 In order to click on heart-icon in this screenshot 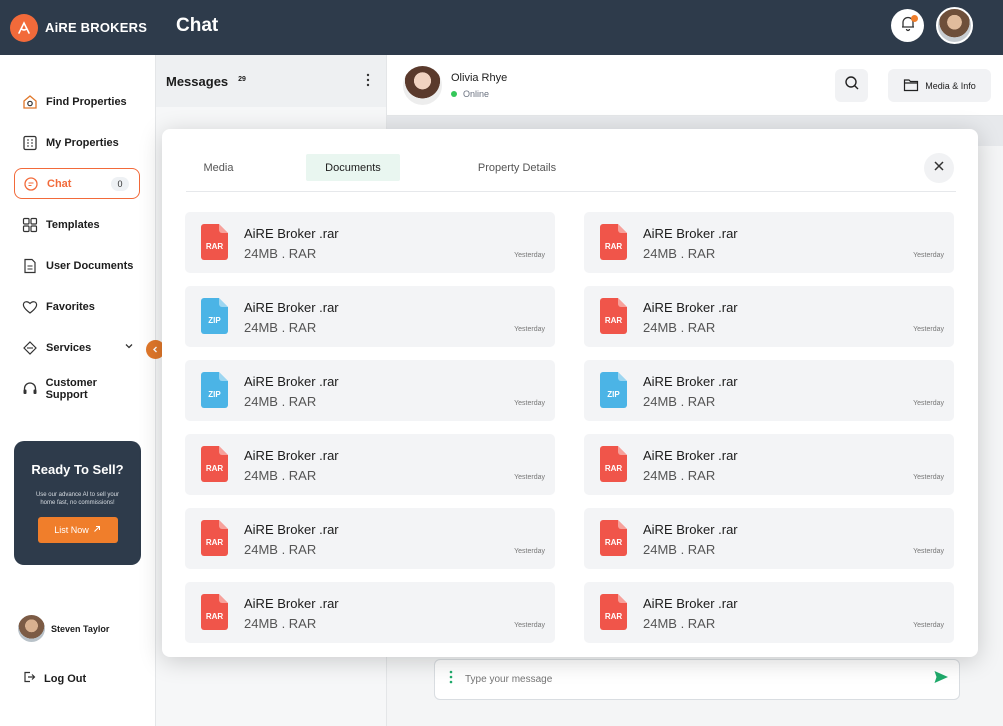, I will do `click(30, 307)`.